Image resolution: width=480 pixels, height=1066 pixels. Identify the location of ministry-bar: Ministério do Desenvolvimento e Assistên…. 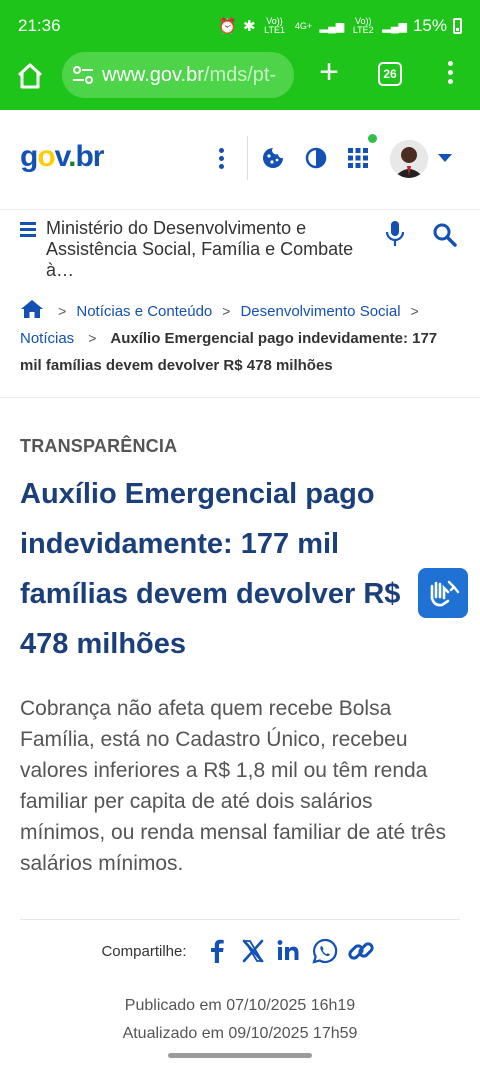
(240, 245).